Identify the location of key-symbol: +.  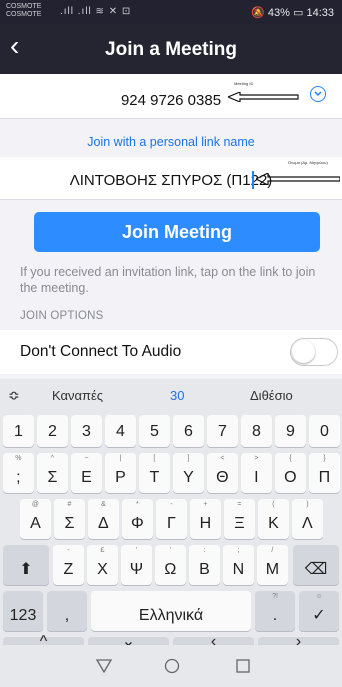
(205, 504).